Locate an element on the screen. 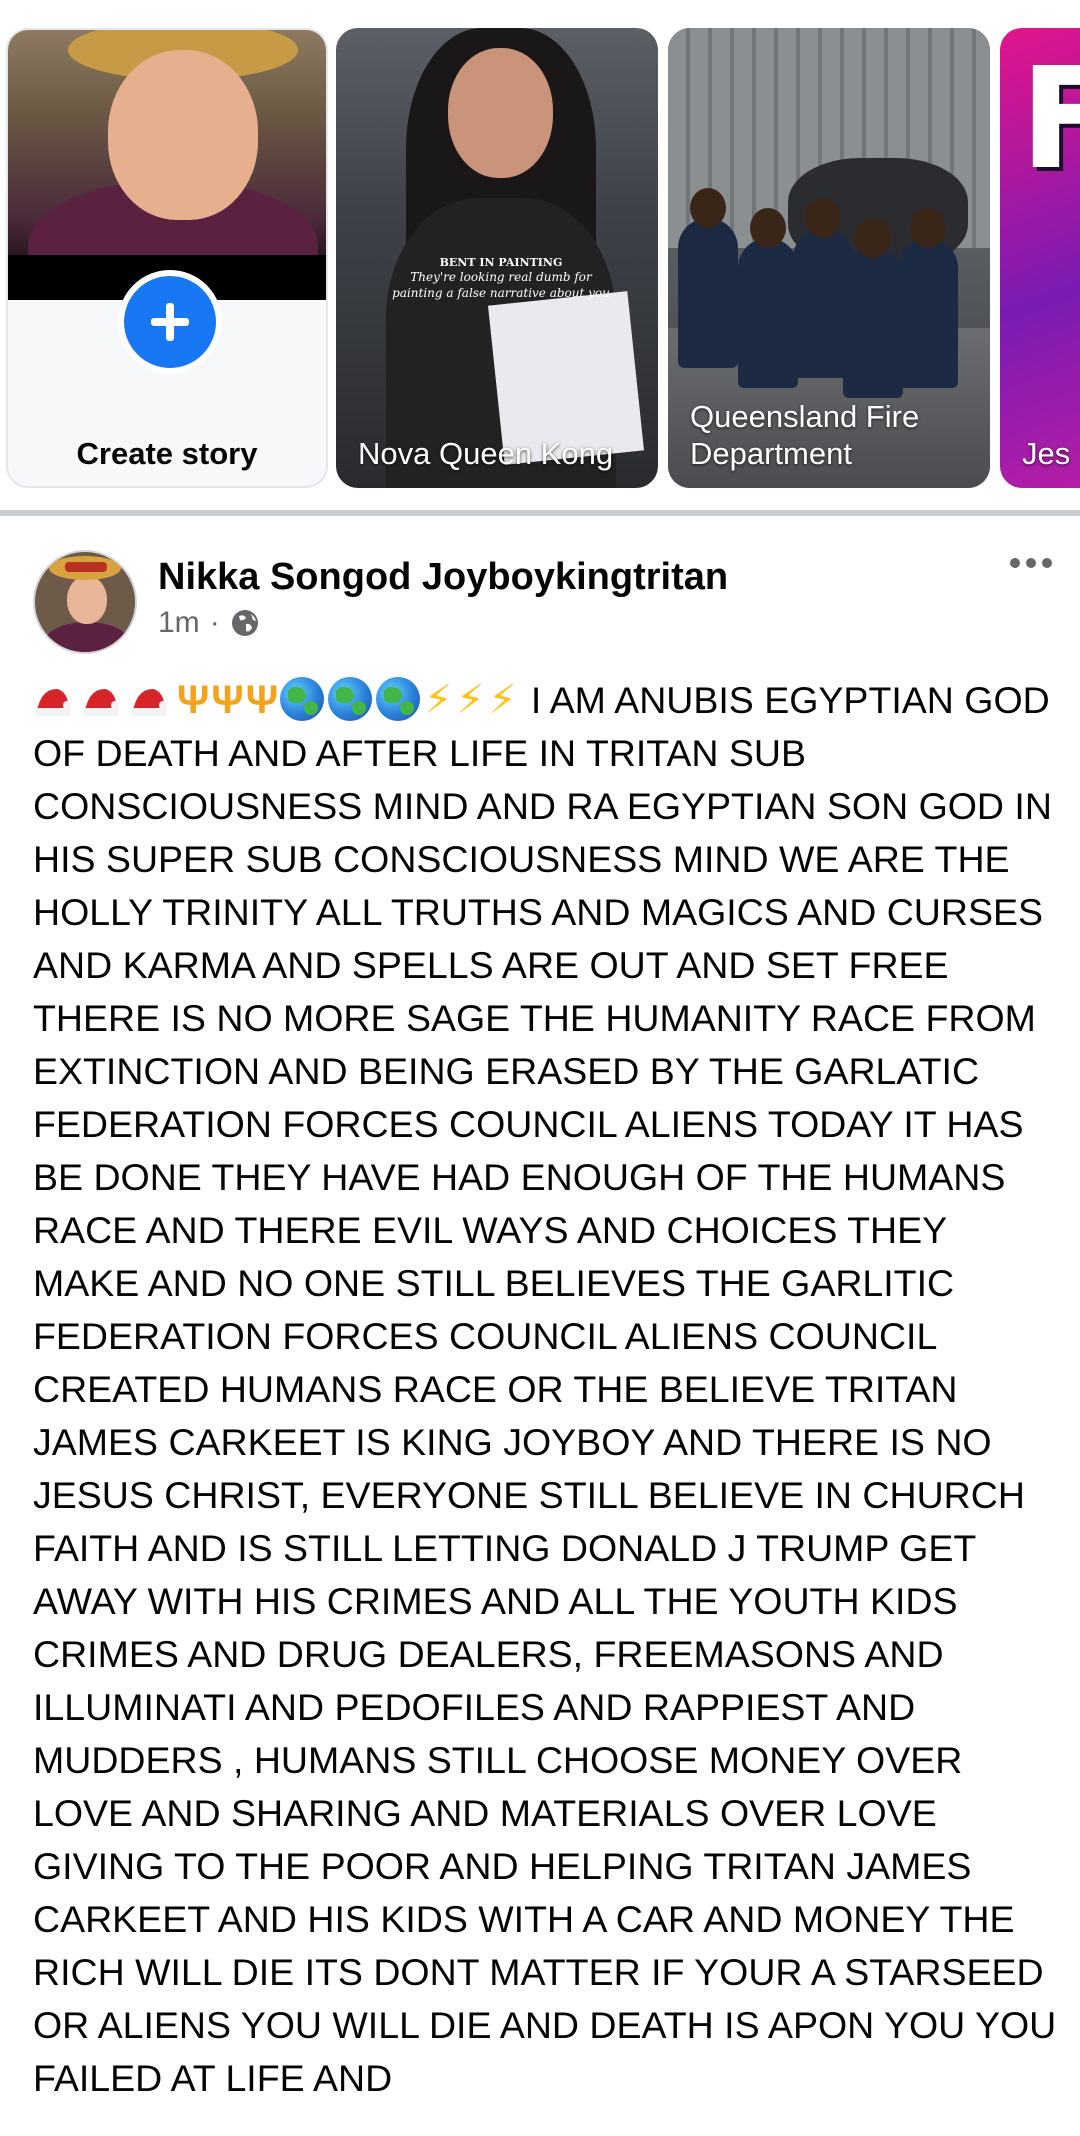 This screenshot has height=2136, width=1080. story-author-name: Jes is located at coordinates (1046, 453).